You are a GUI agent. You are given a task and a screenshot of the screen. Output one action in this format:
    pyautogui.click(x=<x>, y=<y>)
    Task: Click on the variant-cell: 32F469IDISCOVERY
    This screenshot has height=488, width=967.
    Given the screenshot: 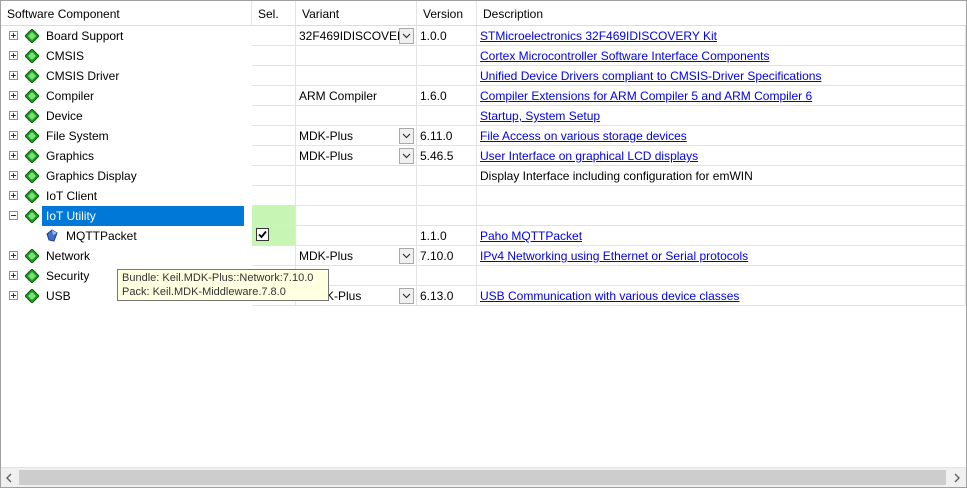 What is the action you would take?
    pyautogui.click(x=356, y=36)
    